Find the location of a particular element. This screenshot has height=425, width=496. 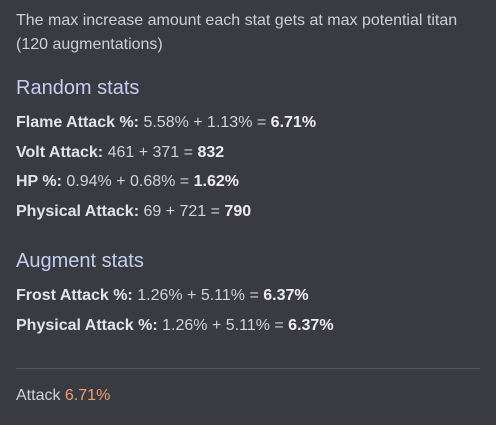

stat-label: Physical Attack: is located at coordinates (78, 211).